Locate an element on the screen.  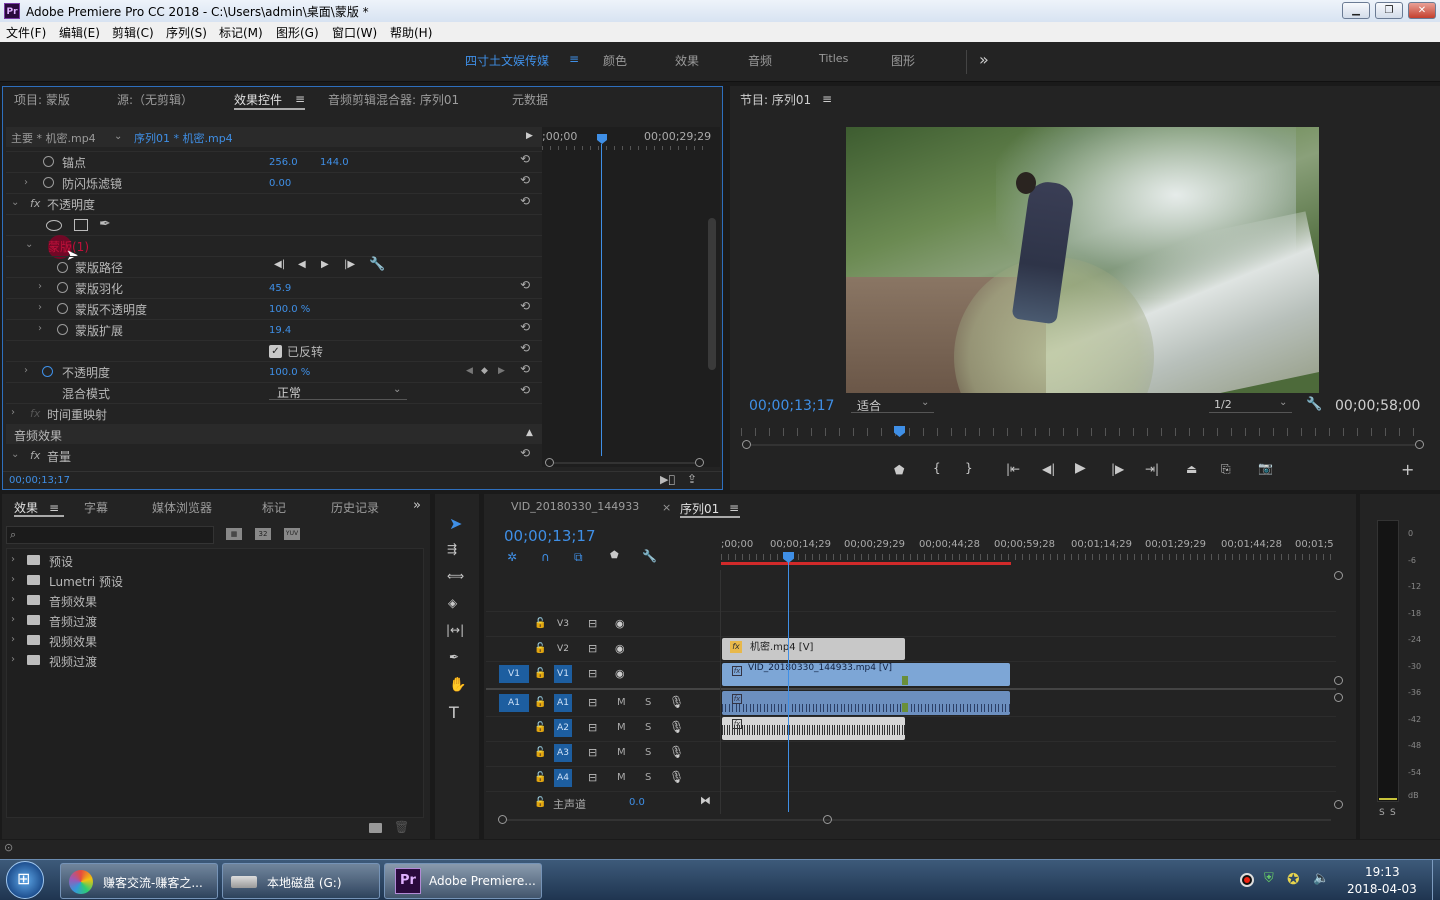
ripple-edit-tool-icon: ⟺ is located at coordinates (455, 576).